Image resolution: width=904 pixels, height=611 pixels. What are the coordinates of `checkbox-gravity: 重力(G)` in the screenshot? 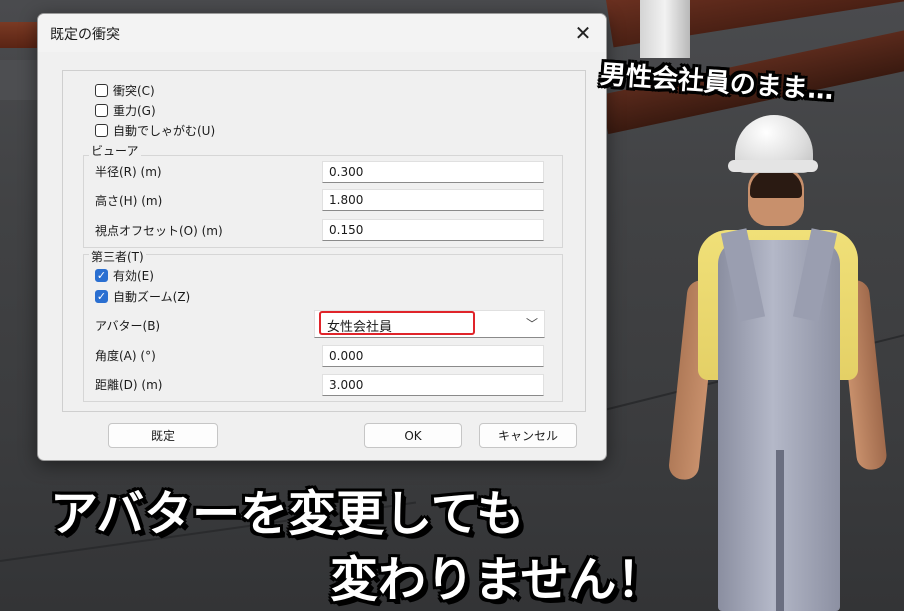 It's located at (125, 110).